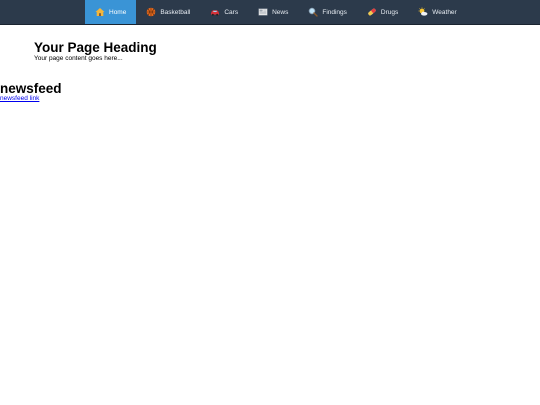 The width and height of the screenshot is (540, 405). Describe the element at coordinates (19, 99) in the screenshot. I see `newsfeed-link: newsfeed link` at that location.